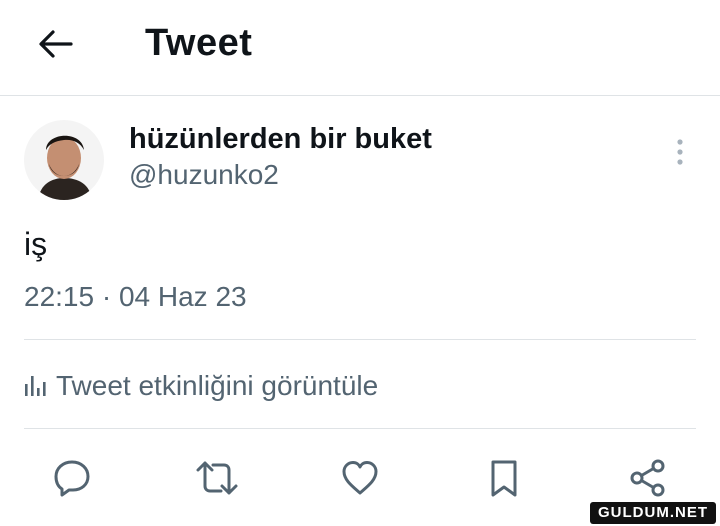  What do you see at coordinates (36, 244) in the screenshot?
I see `tweet-text: iş` at bounding box center [36, 244].